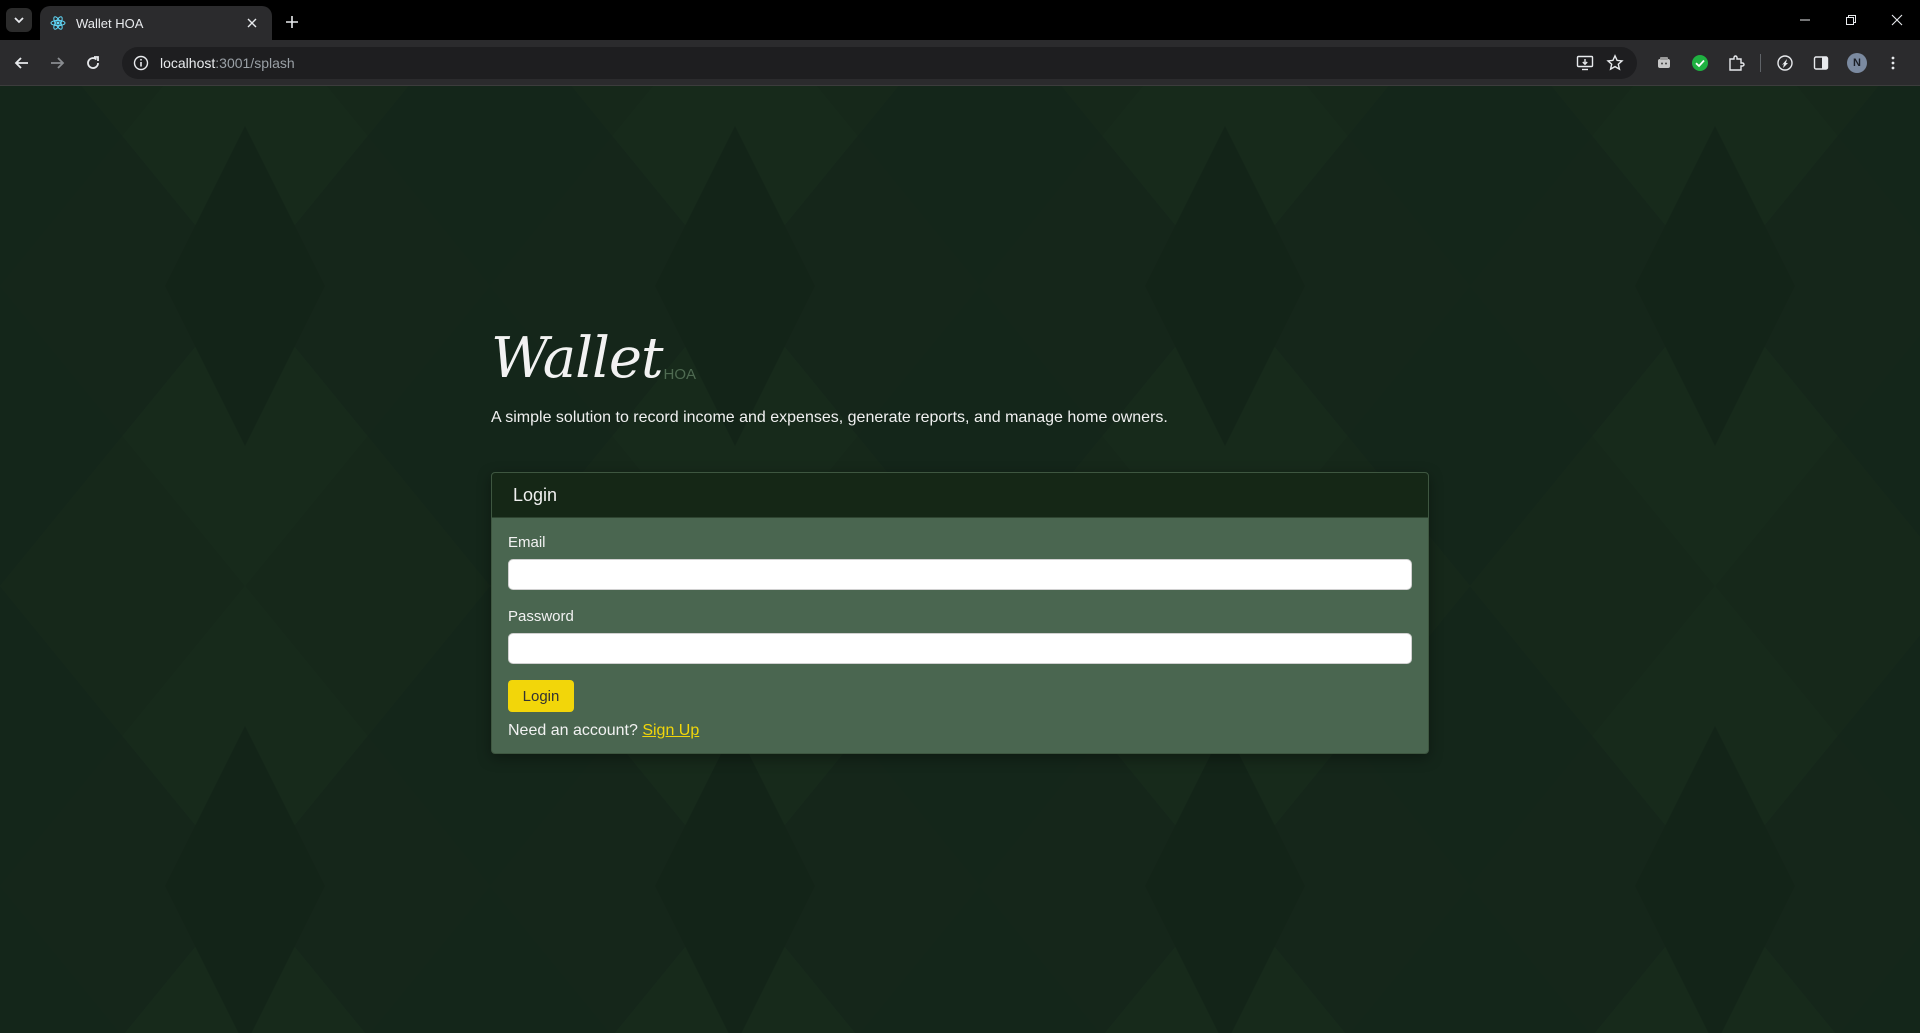 The width and height of the screenshot is (1920, 1033). I want to click on extensions-area: N, so click(1778, 63).